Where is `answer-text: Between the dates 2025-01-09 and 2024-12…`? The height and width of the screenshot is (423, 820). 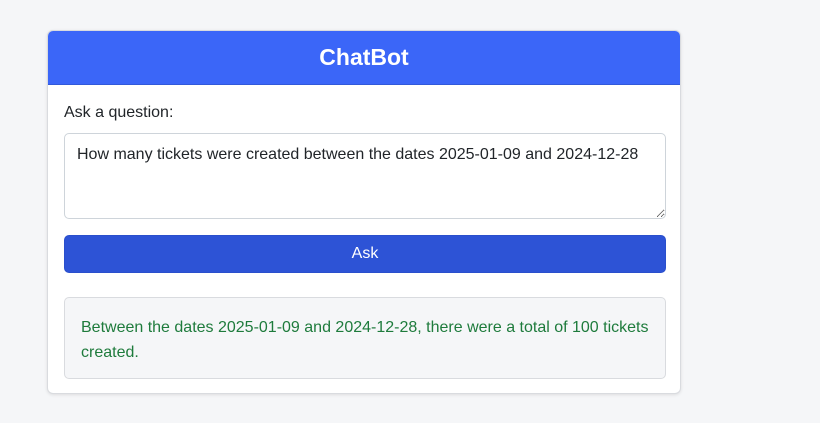
answer-text: Between the dates 2025-01-09 and 2024-12… is located at coordinates (365, 340).